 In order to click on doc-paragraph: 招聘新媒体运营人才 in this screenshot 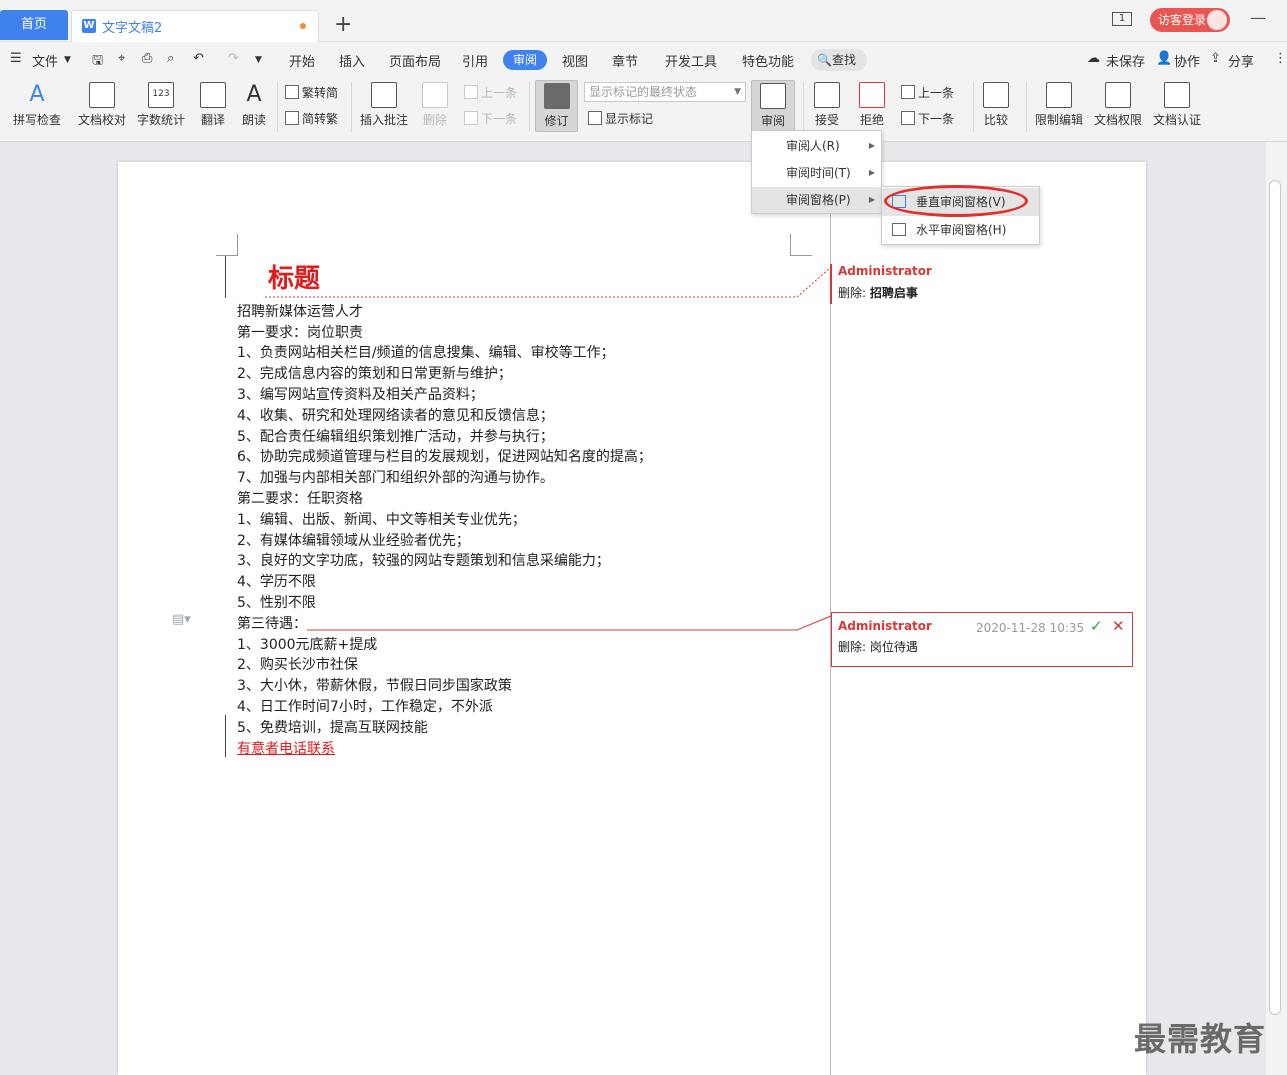, I will do `click(300, 311)`.